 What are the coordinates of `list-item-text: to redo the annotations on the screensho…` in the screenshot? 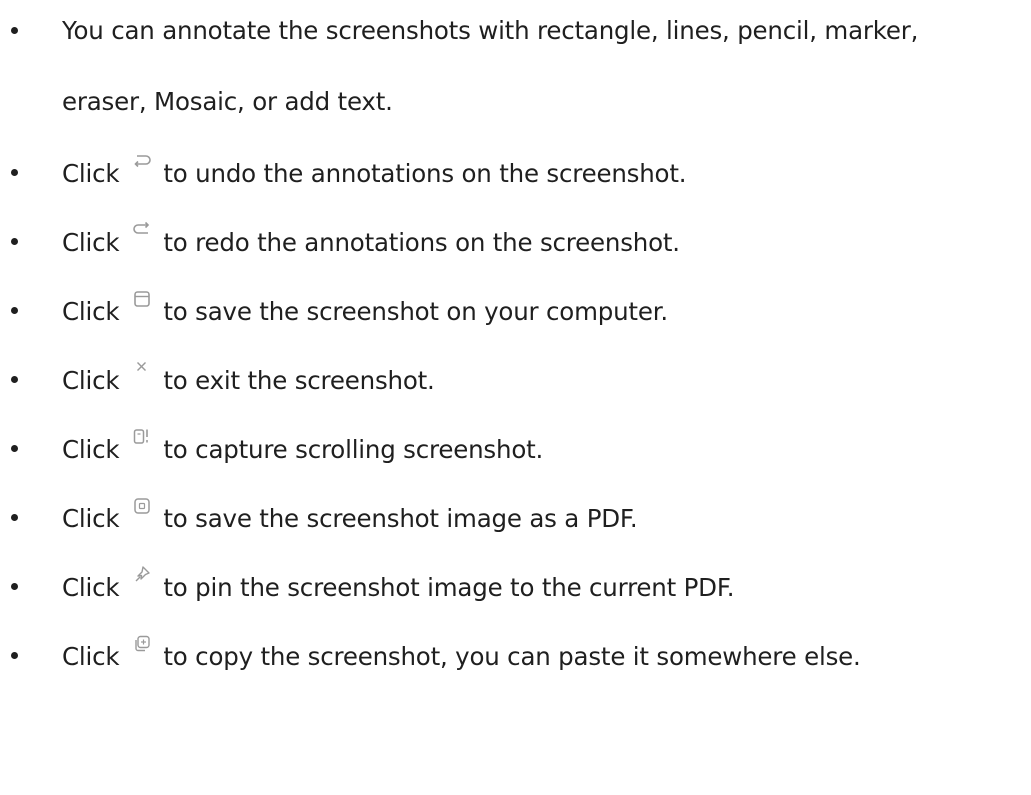 It's located at (421, 242).